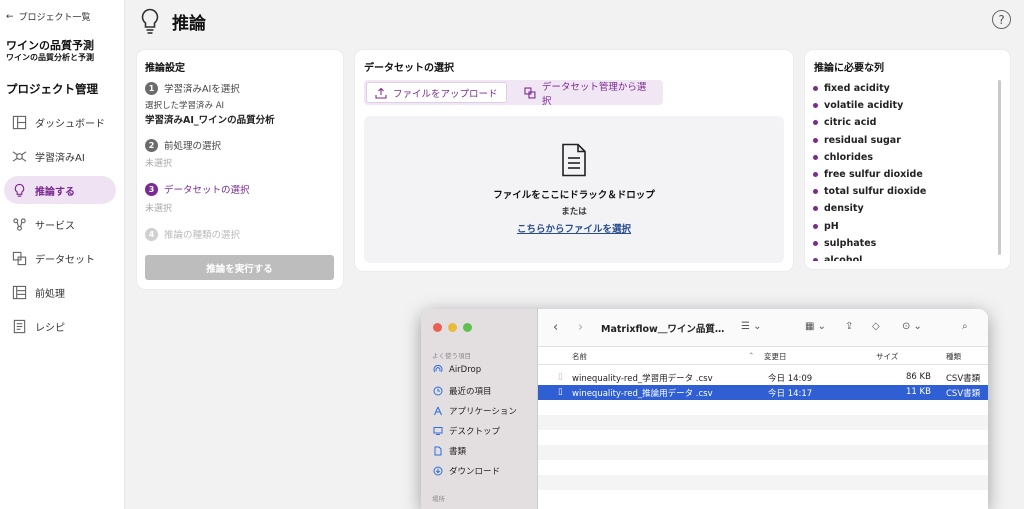  I want to click on step-number-badge: 3, so click(151, 189).